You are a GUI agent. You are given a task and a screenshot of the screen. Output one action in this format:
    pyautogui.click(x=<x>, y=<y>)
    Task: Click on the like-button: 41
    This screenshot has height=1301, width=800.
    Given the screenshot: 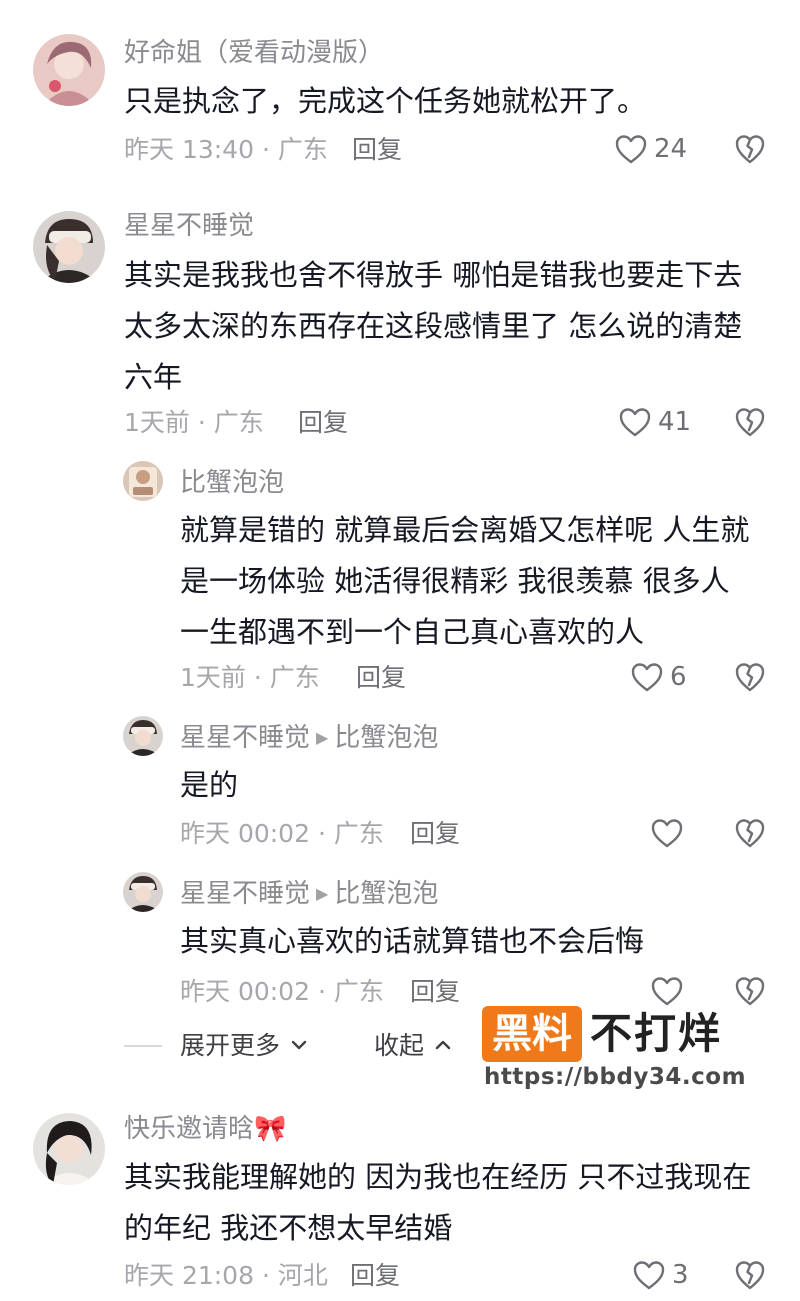 What is the action you would take?
    pyautogui.click(x=654, y=422)
    